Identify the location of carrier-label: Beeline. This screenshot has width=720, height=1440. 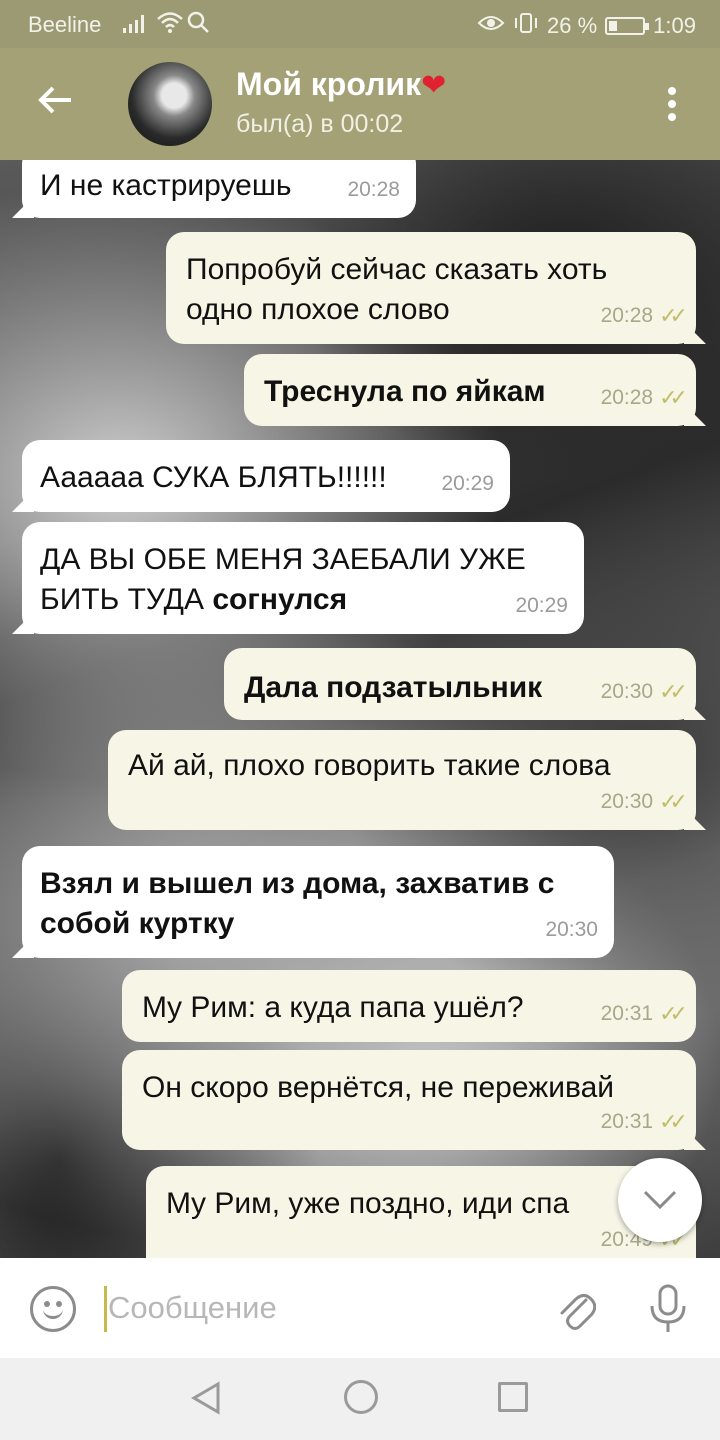
(65, 24).